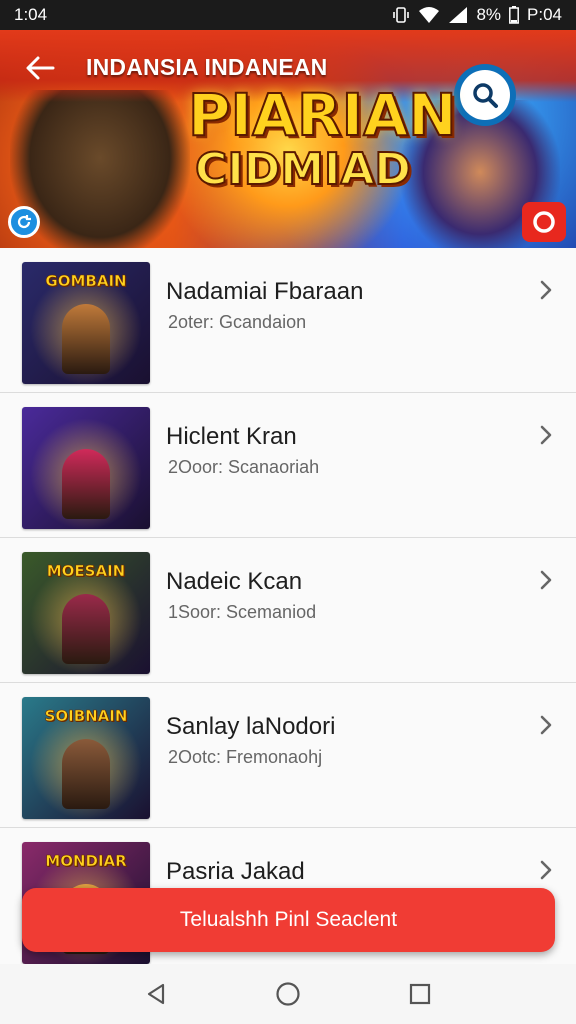 Image resolution: width=576 pixels, height=1024 pixels. What do you see at coordinates (429, 15) in the screenshot?
I see `wifi-icon` at bounding box center [429, 15].